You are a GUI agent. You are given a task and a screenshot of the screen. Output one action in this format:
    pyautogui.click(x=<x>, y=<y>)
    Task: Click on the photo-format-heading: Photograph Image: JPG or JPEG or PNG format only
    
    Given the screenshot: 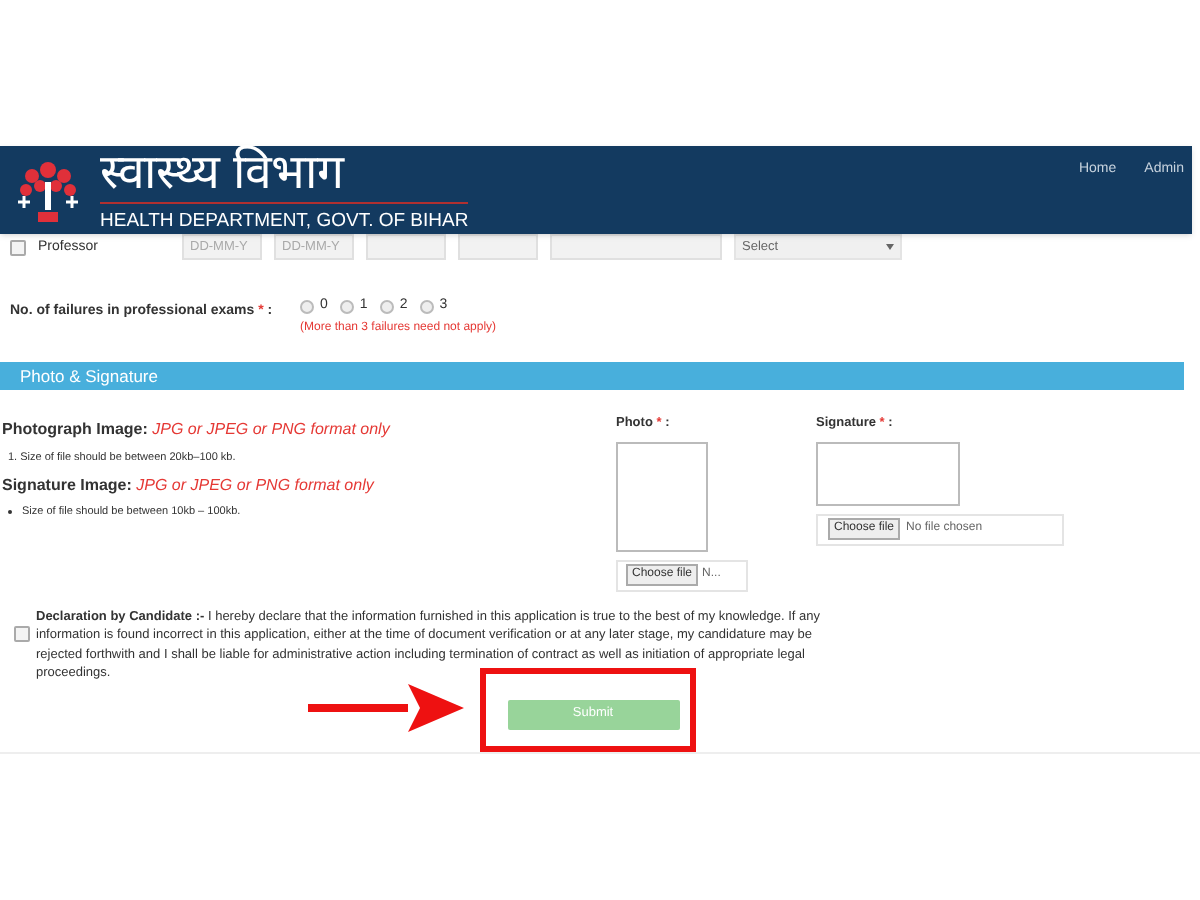 What is the action you would take?
    pyautogui.click(x=197, y=430)
    